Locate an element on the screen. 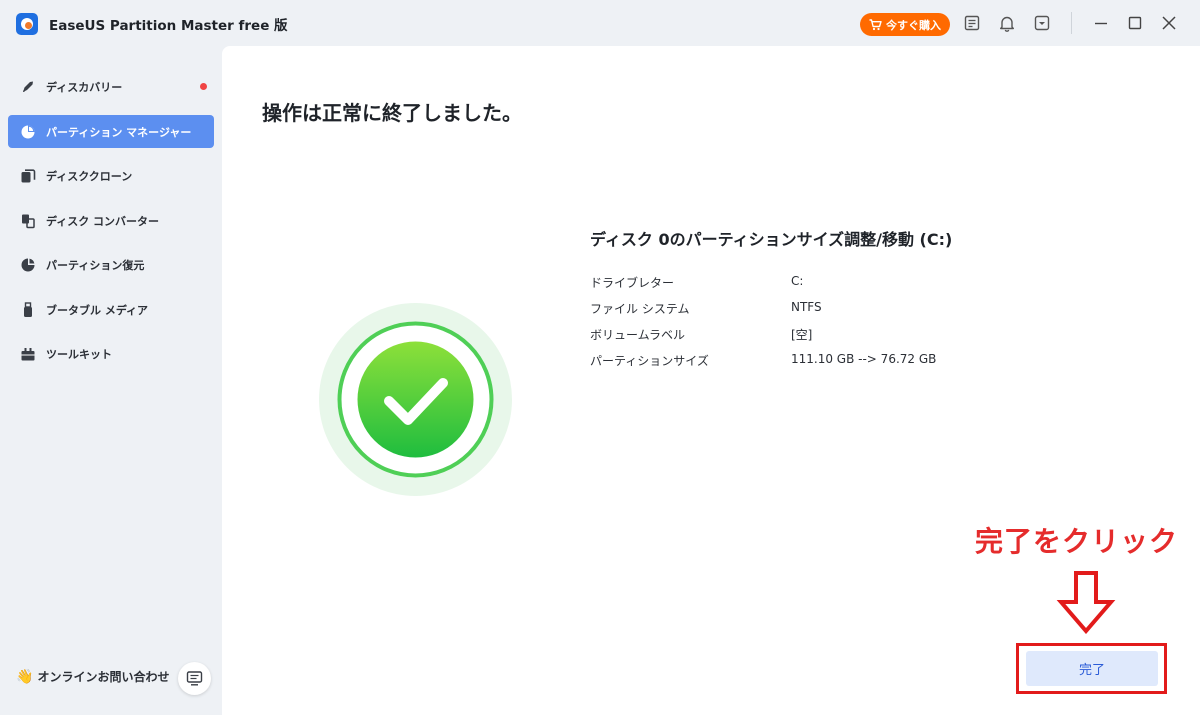 Image resolution: width=1200 pixels, height=715 pixels. usb-icon is located at coordinates (28, 309).